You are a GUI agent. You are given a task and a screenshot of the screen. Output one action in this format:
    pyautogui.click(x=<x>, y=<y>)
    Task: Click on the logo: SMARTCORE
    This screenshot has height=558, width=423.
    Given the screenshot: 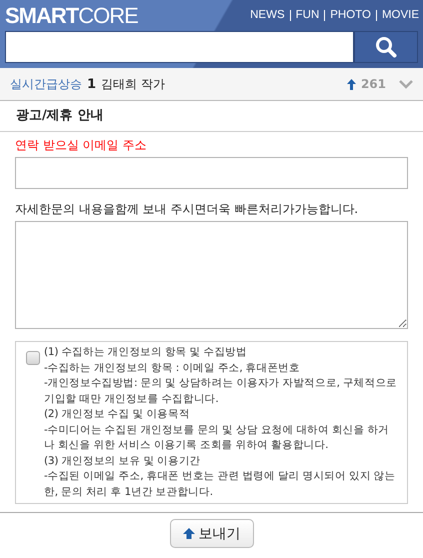 What is the action you would take?
    pyautogui.click(x=71, y=15)
    